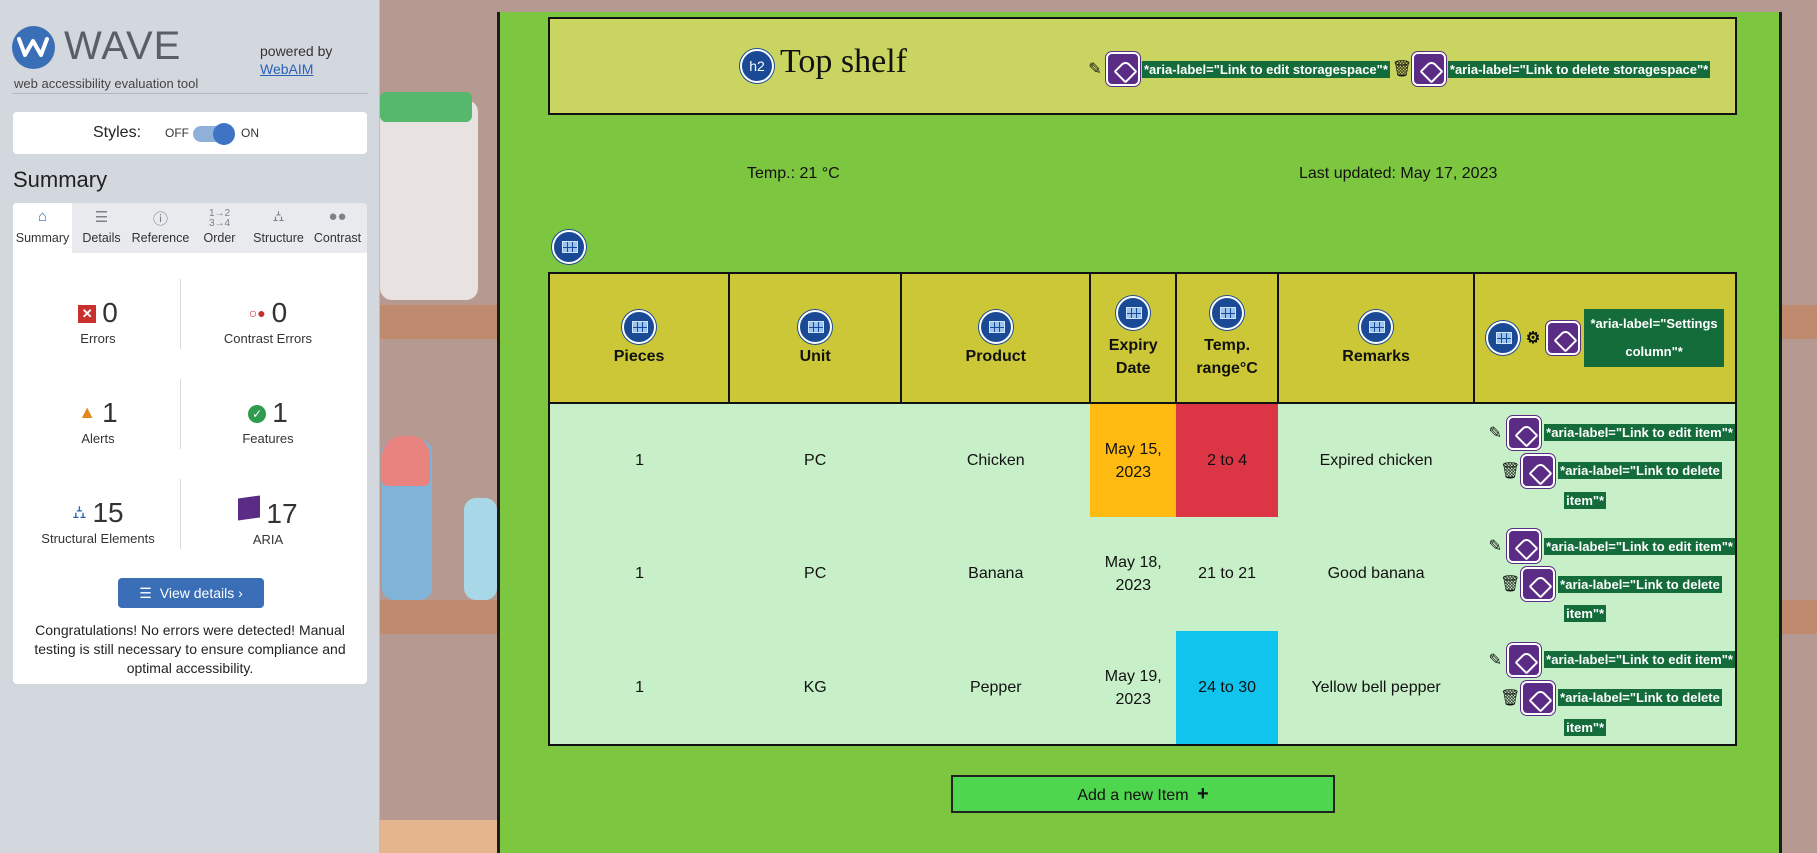  I want to click on stat-label: ARIA, so click(268, 539).